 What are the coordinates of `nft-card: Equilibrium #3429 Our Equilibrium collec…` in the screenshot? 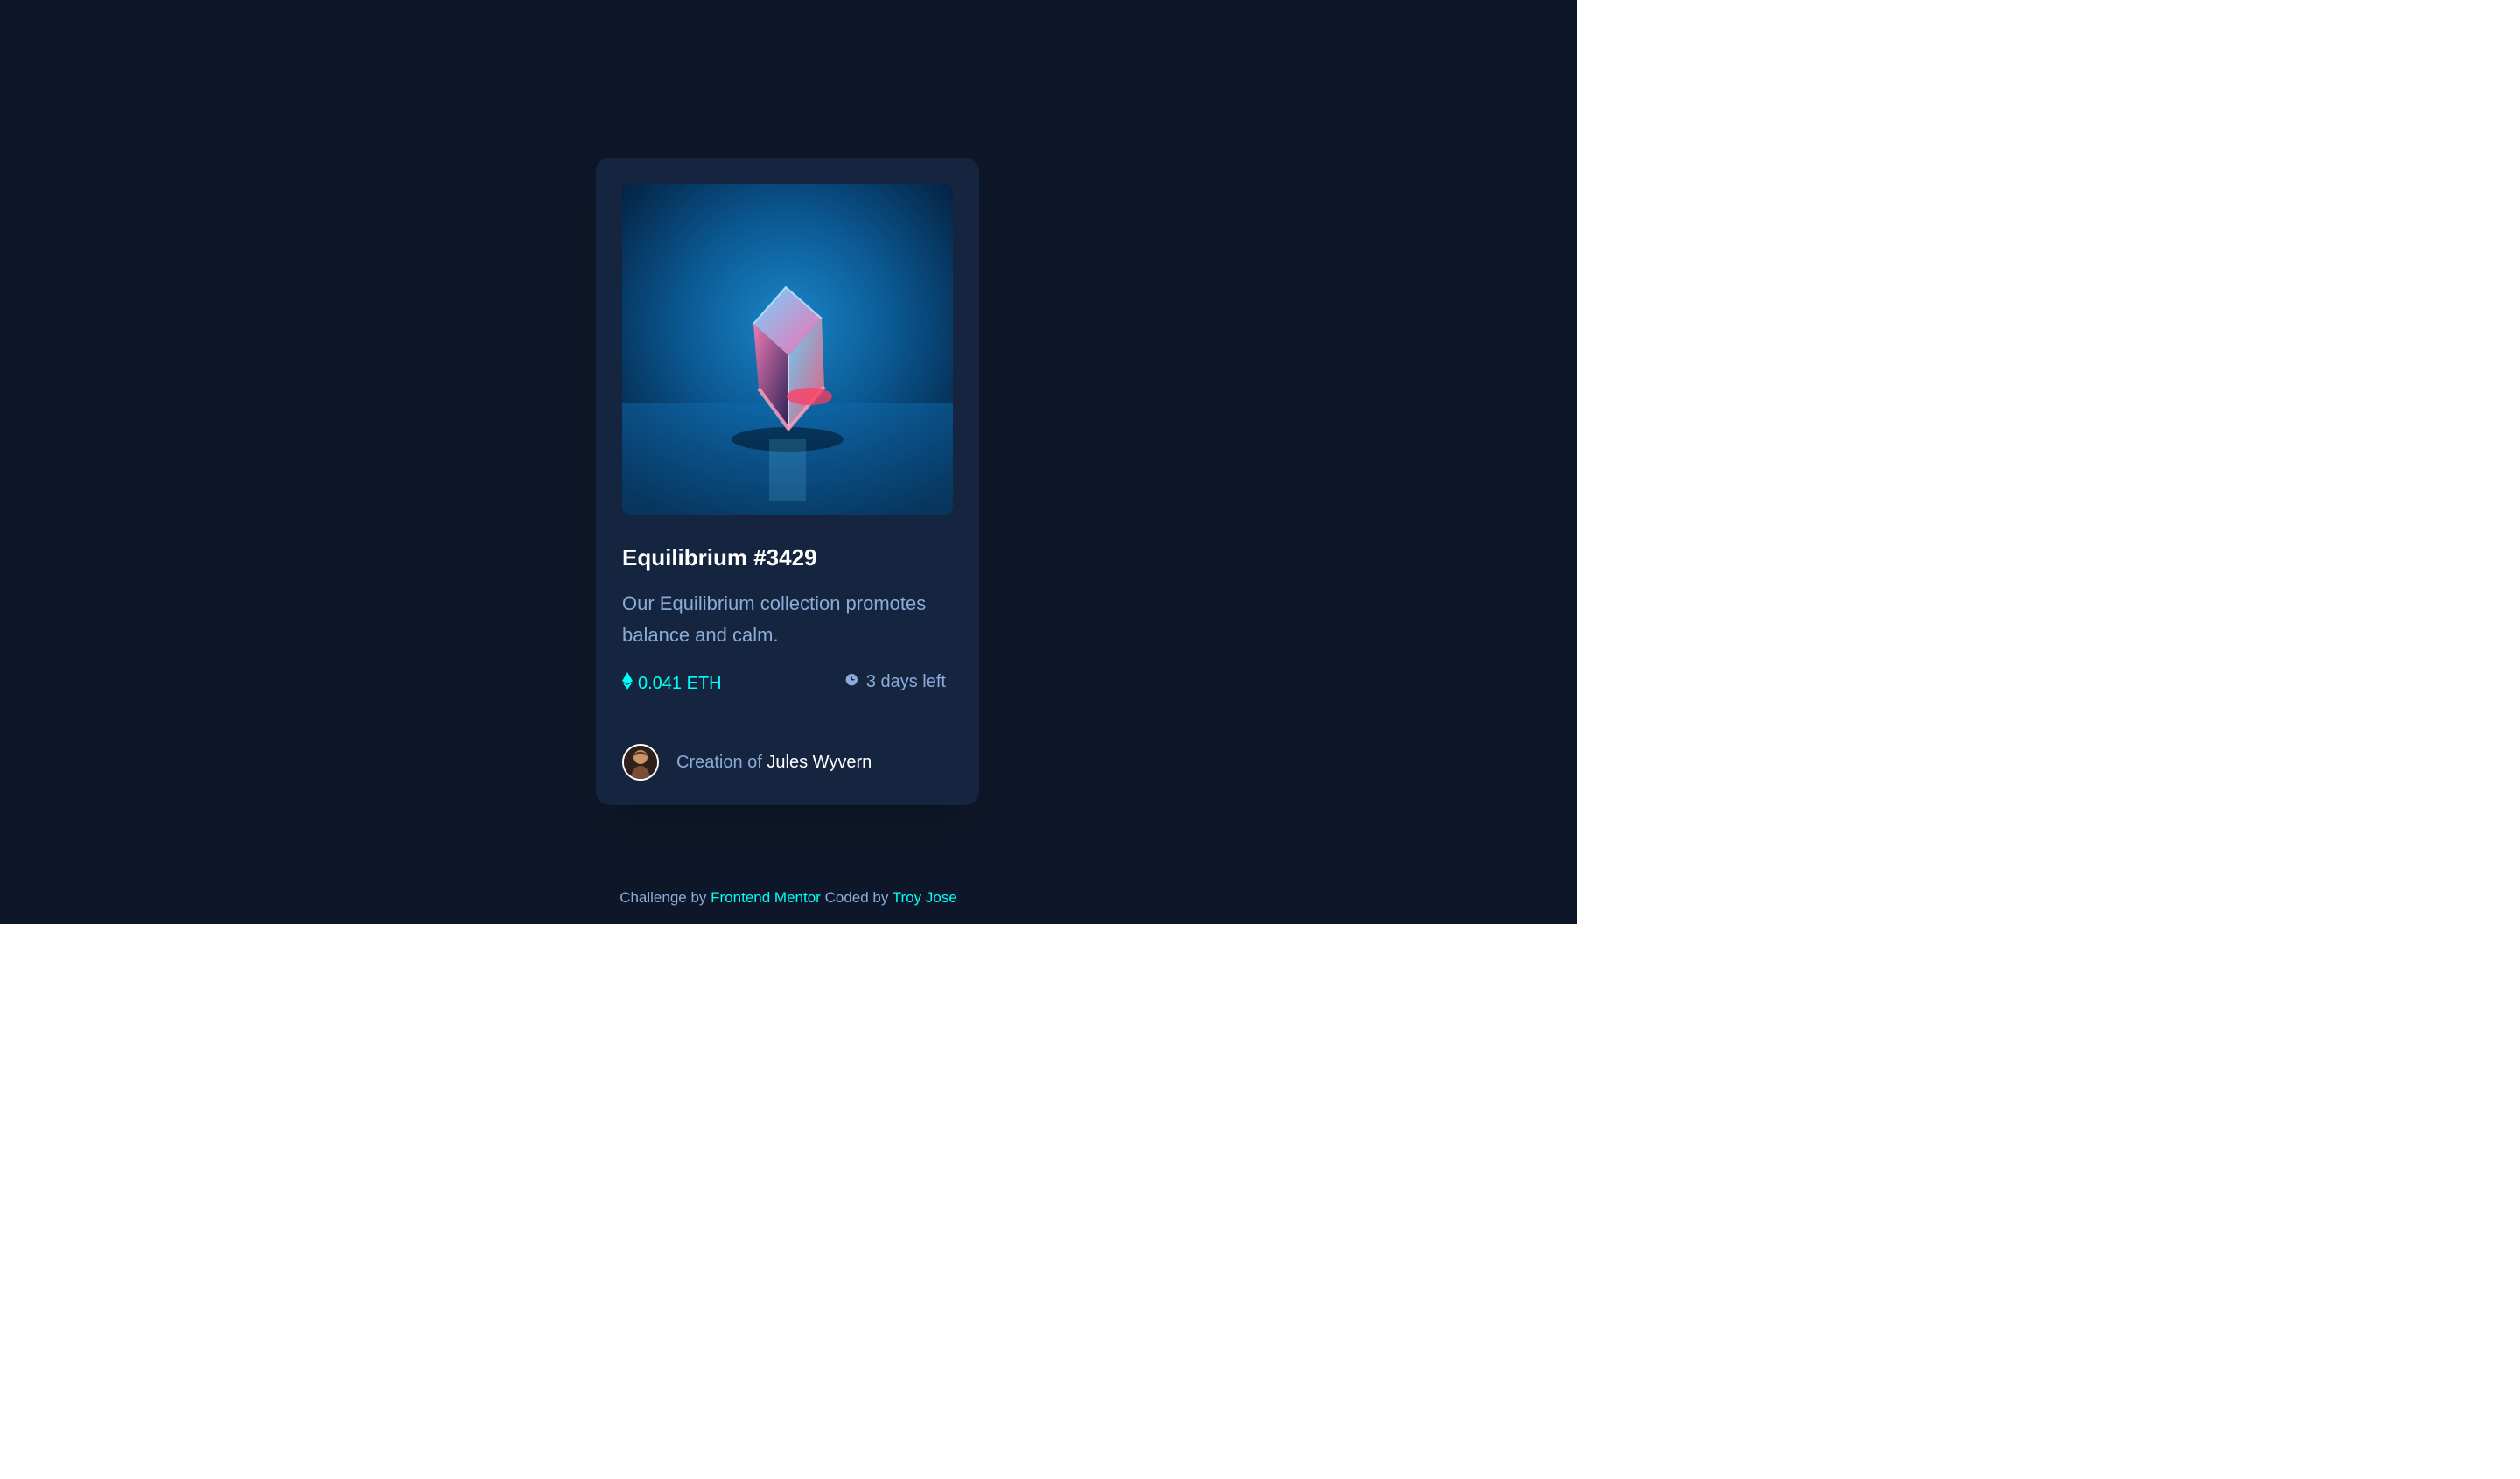 It's located at (787, 482).